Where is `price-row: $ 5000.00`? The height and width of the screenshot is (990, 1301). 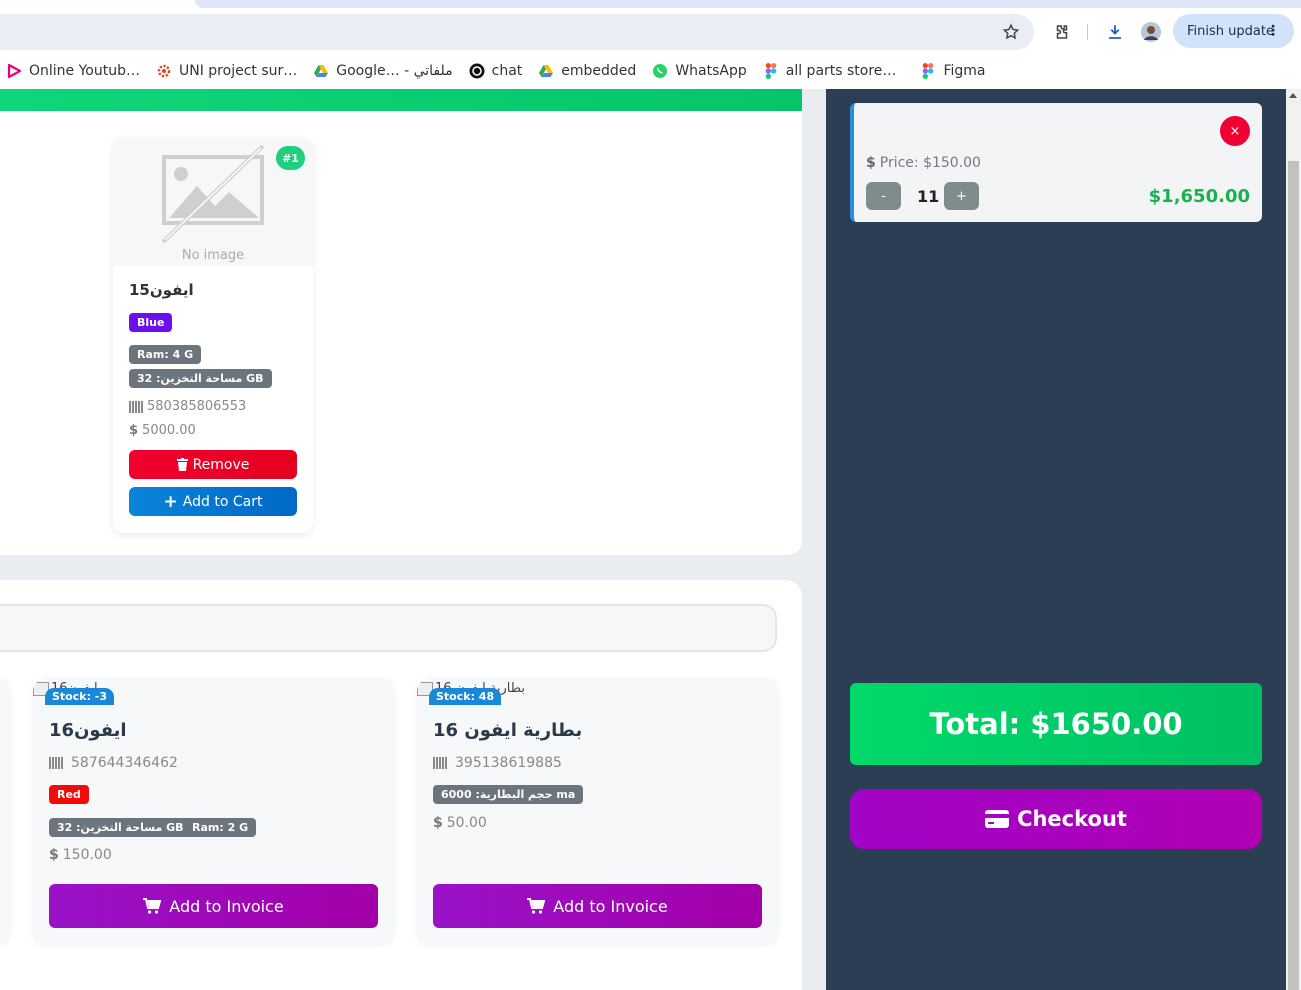
price-row: $ 5000.00 is located at coordinates (162, 430).